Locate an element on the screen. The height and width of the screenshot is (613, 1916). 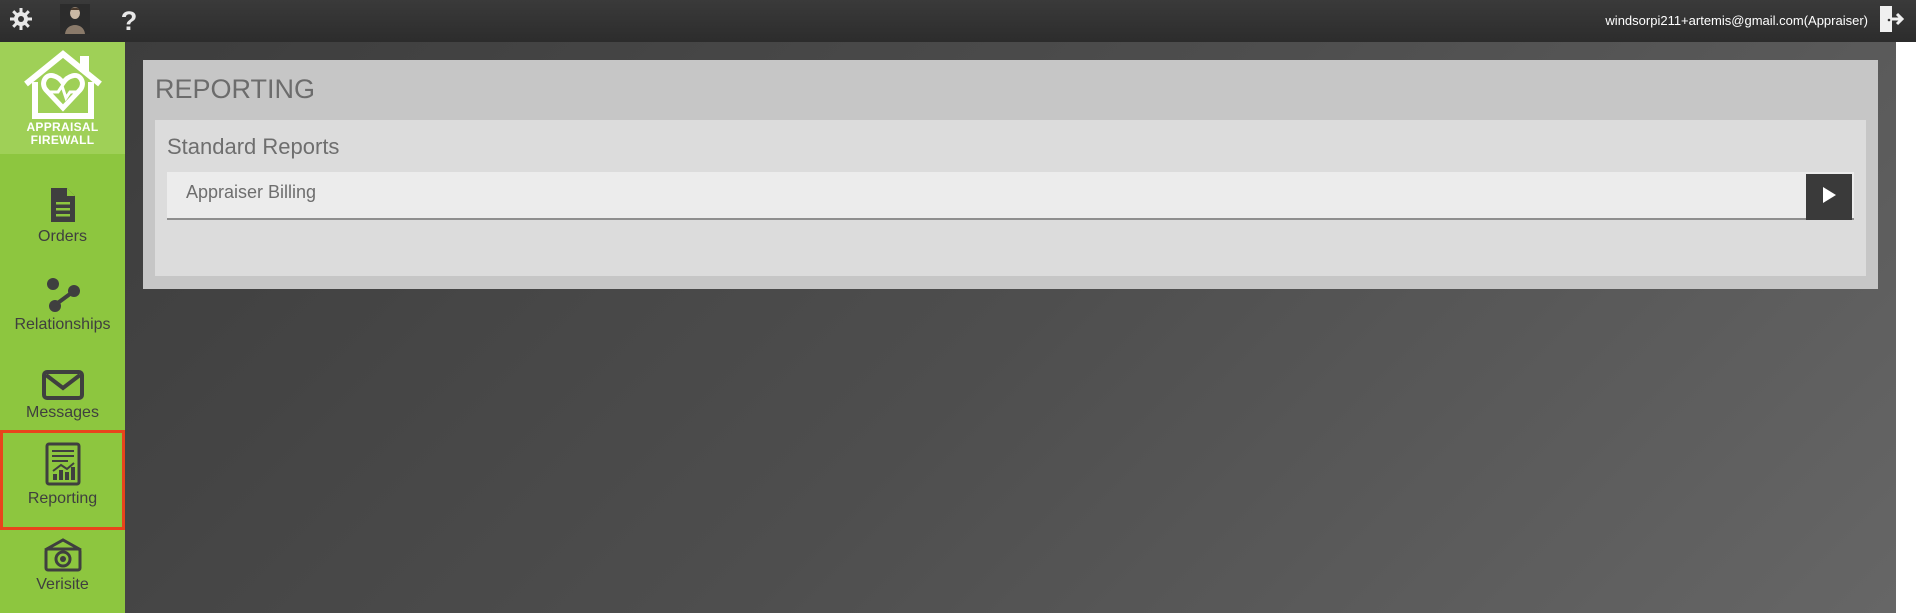
connection-icon is located at coordinates (63, 295).